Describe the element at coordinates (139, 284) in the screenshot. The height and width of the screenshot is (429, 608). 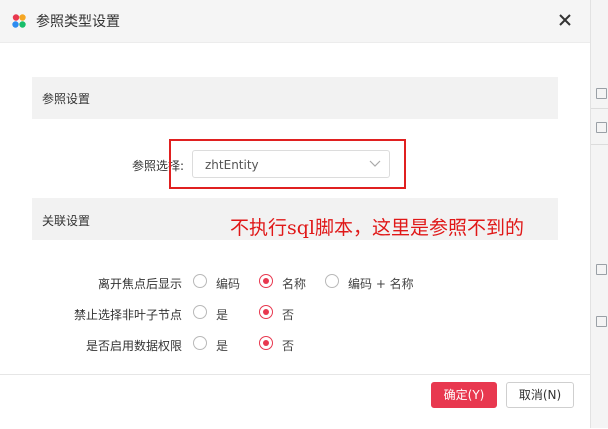
I see `blur-display-label: 离开焦点后显示` at that location.